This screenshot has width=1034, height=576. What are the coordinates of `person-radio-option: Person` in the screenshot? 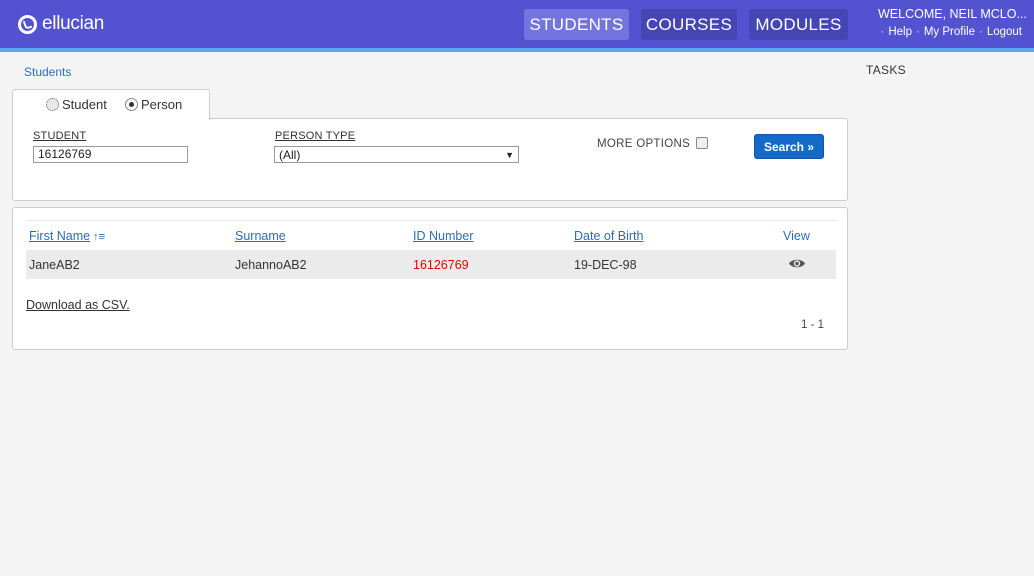 It's located at (153, 104).